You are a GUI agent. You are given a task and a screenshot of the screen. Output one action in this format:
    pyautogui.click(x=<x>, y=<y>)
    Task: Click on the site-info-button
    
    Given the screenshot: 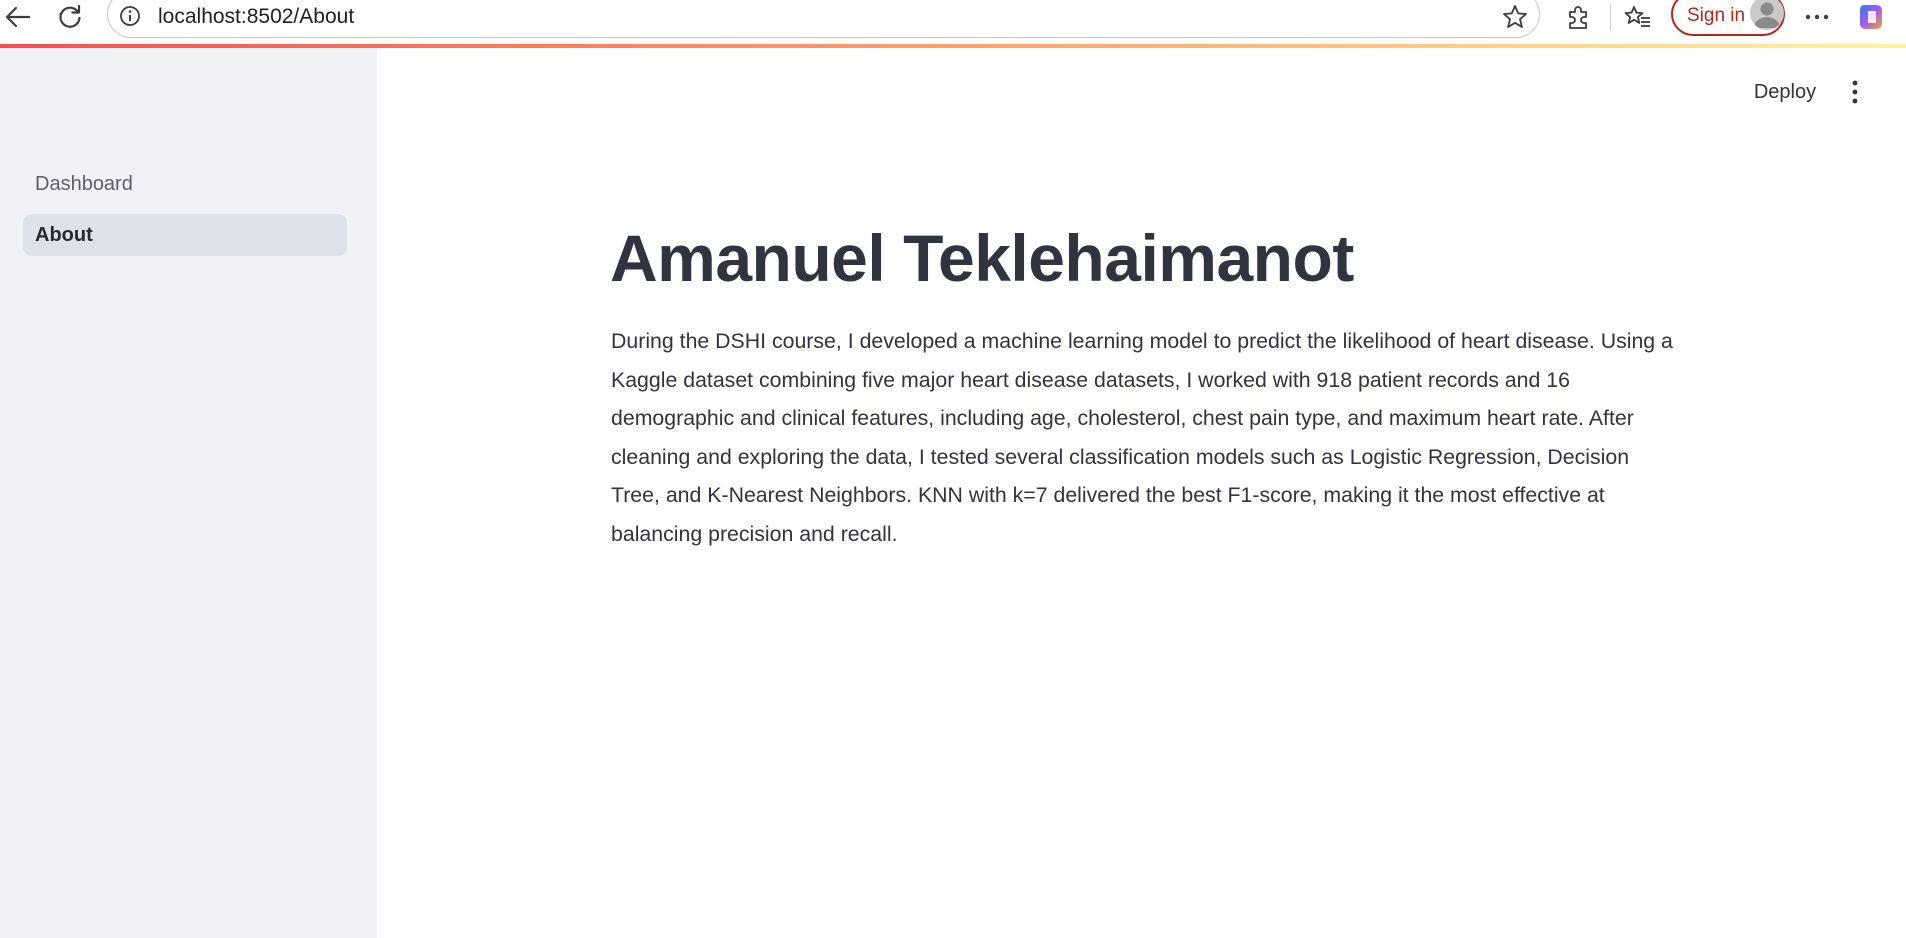 What is the action you would take?
    pyautogui.click(x=130, y=16)
    